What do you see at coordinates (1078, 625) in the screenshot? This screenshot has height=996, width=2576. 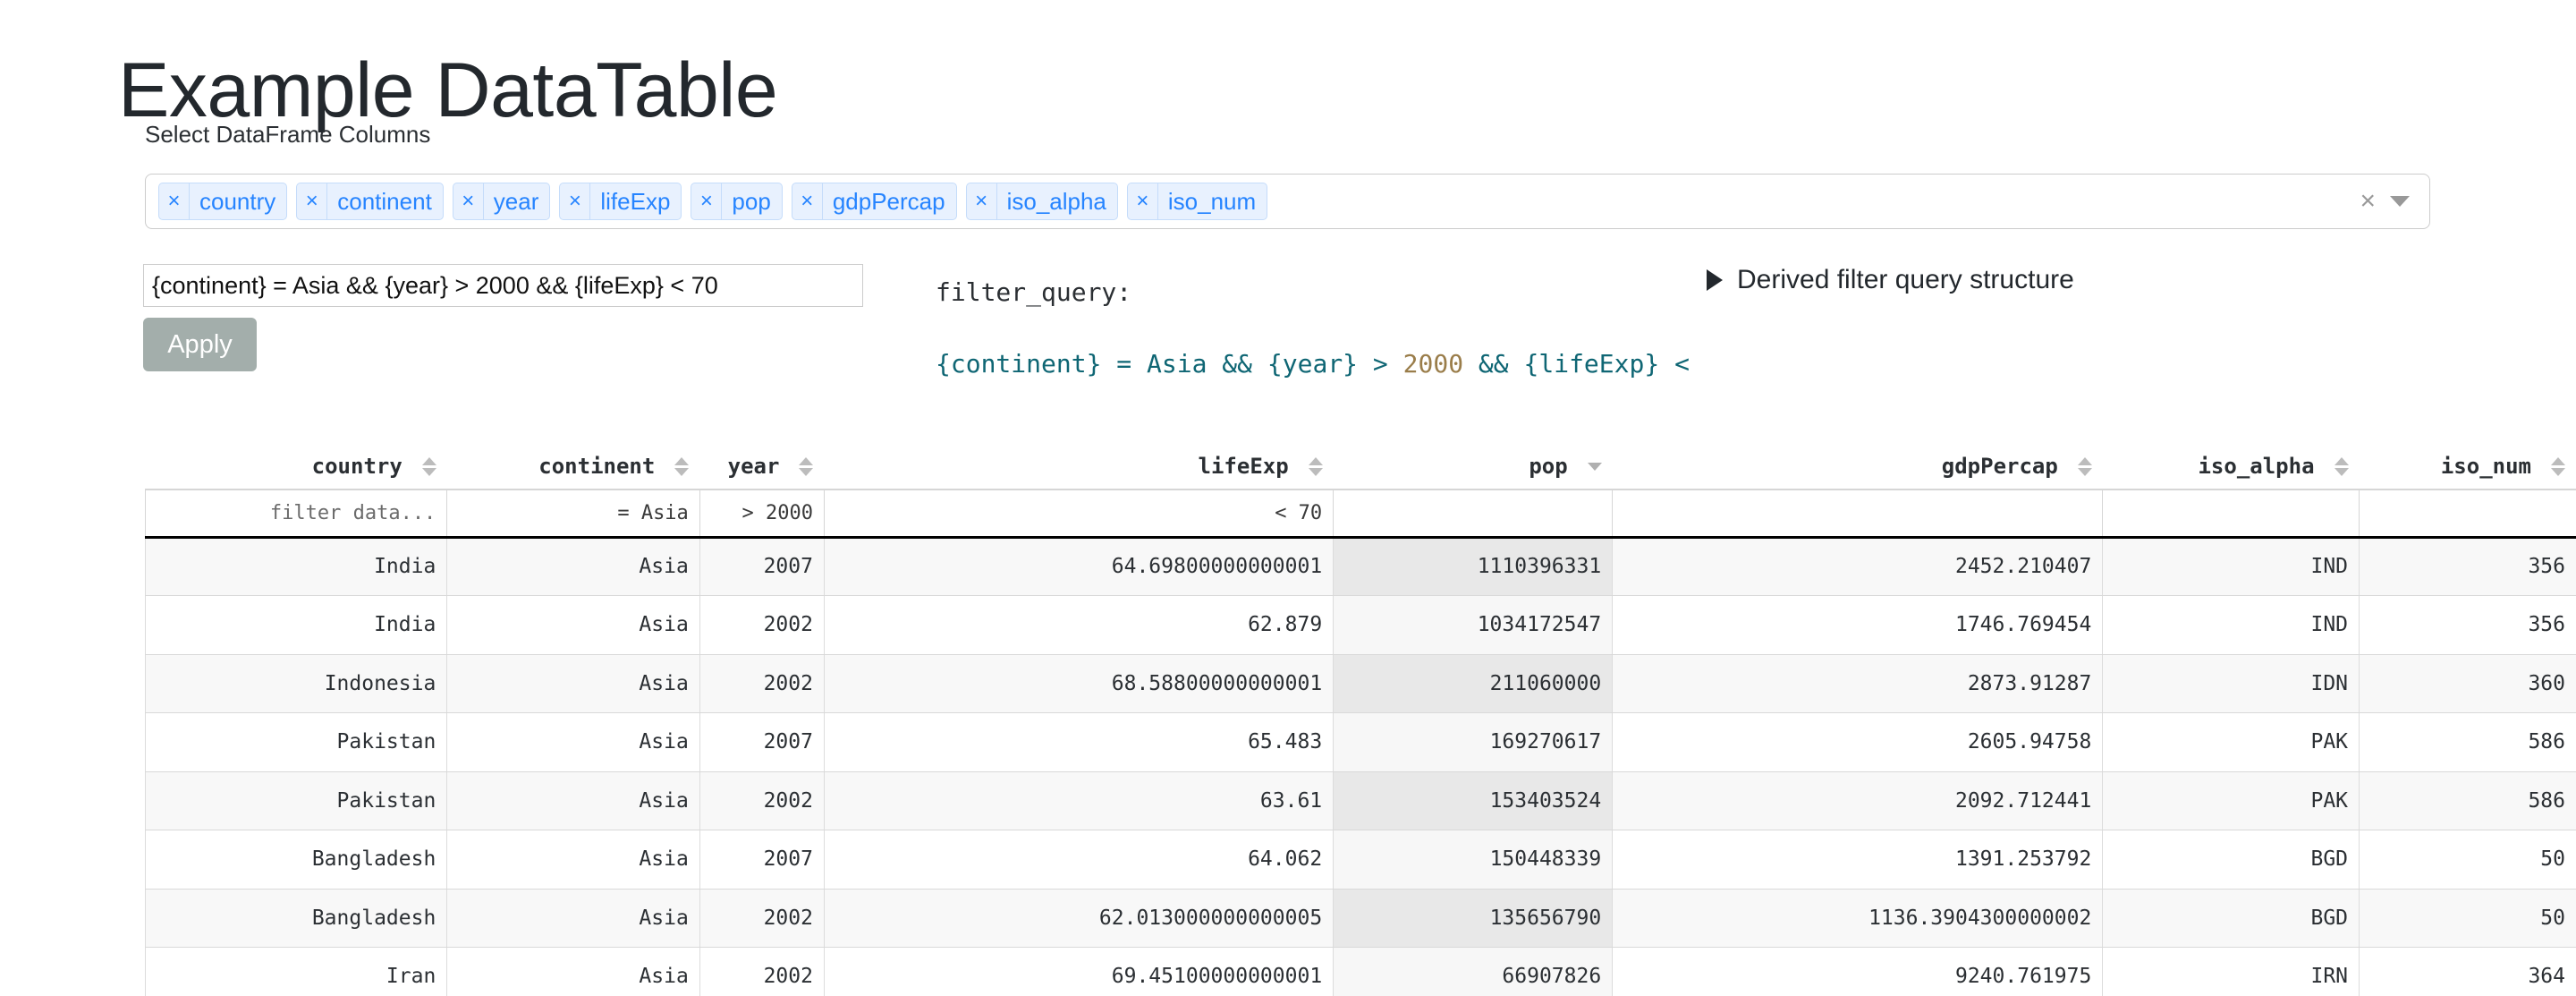 I see `cell-lifeExp: 62.879` at bounding box center [1078, 625].